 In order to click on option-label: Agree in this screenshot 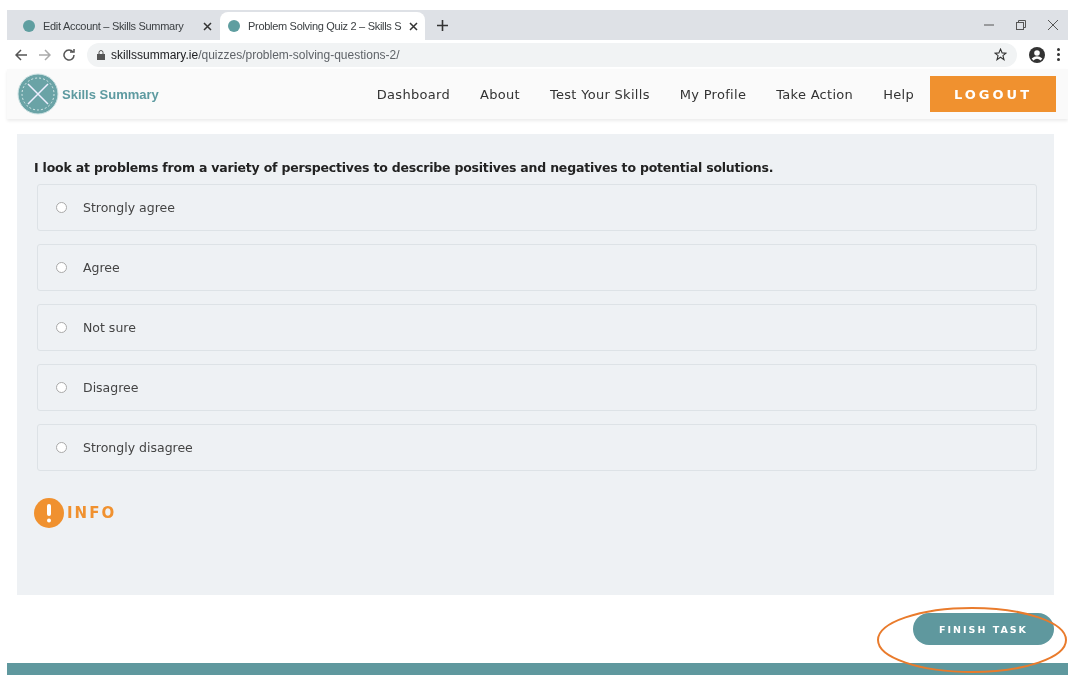, I will do `click(101, 267)`.